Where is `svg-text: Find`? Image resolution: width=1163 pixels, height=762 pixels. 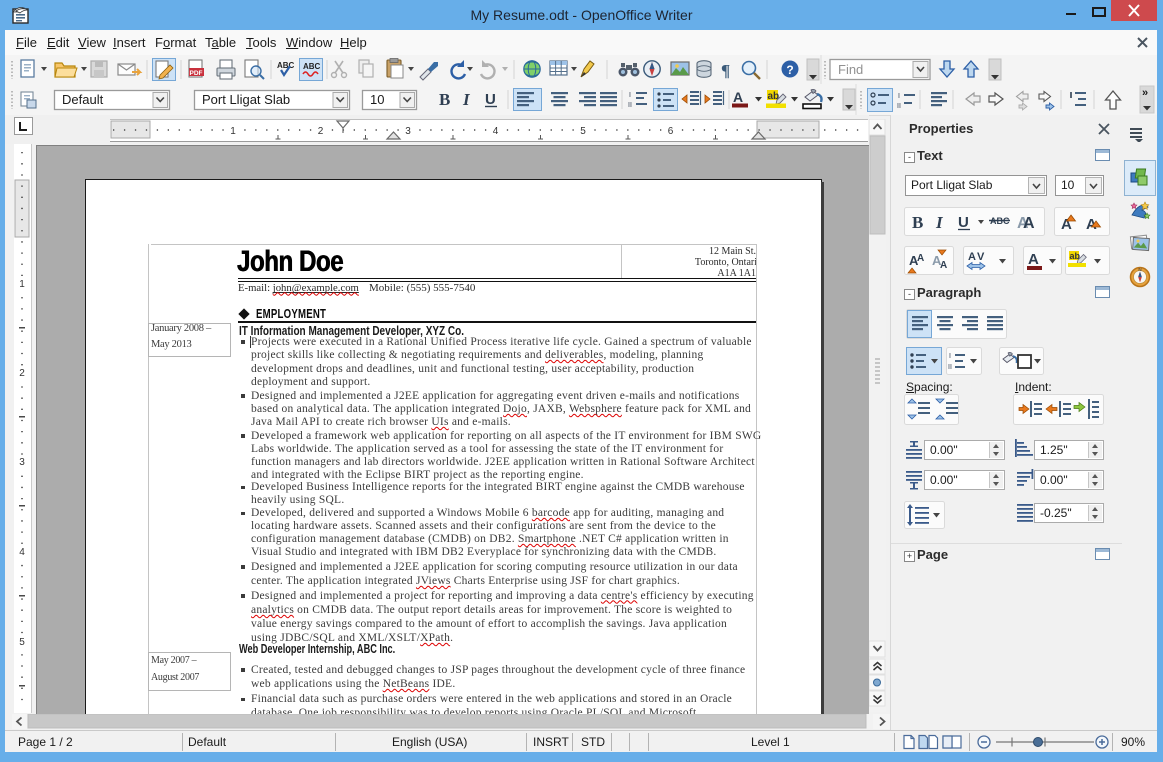
svg-text: Find is located at coordinates (850, 69).